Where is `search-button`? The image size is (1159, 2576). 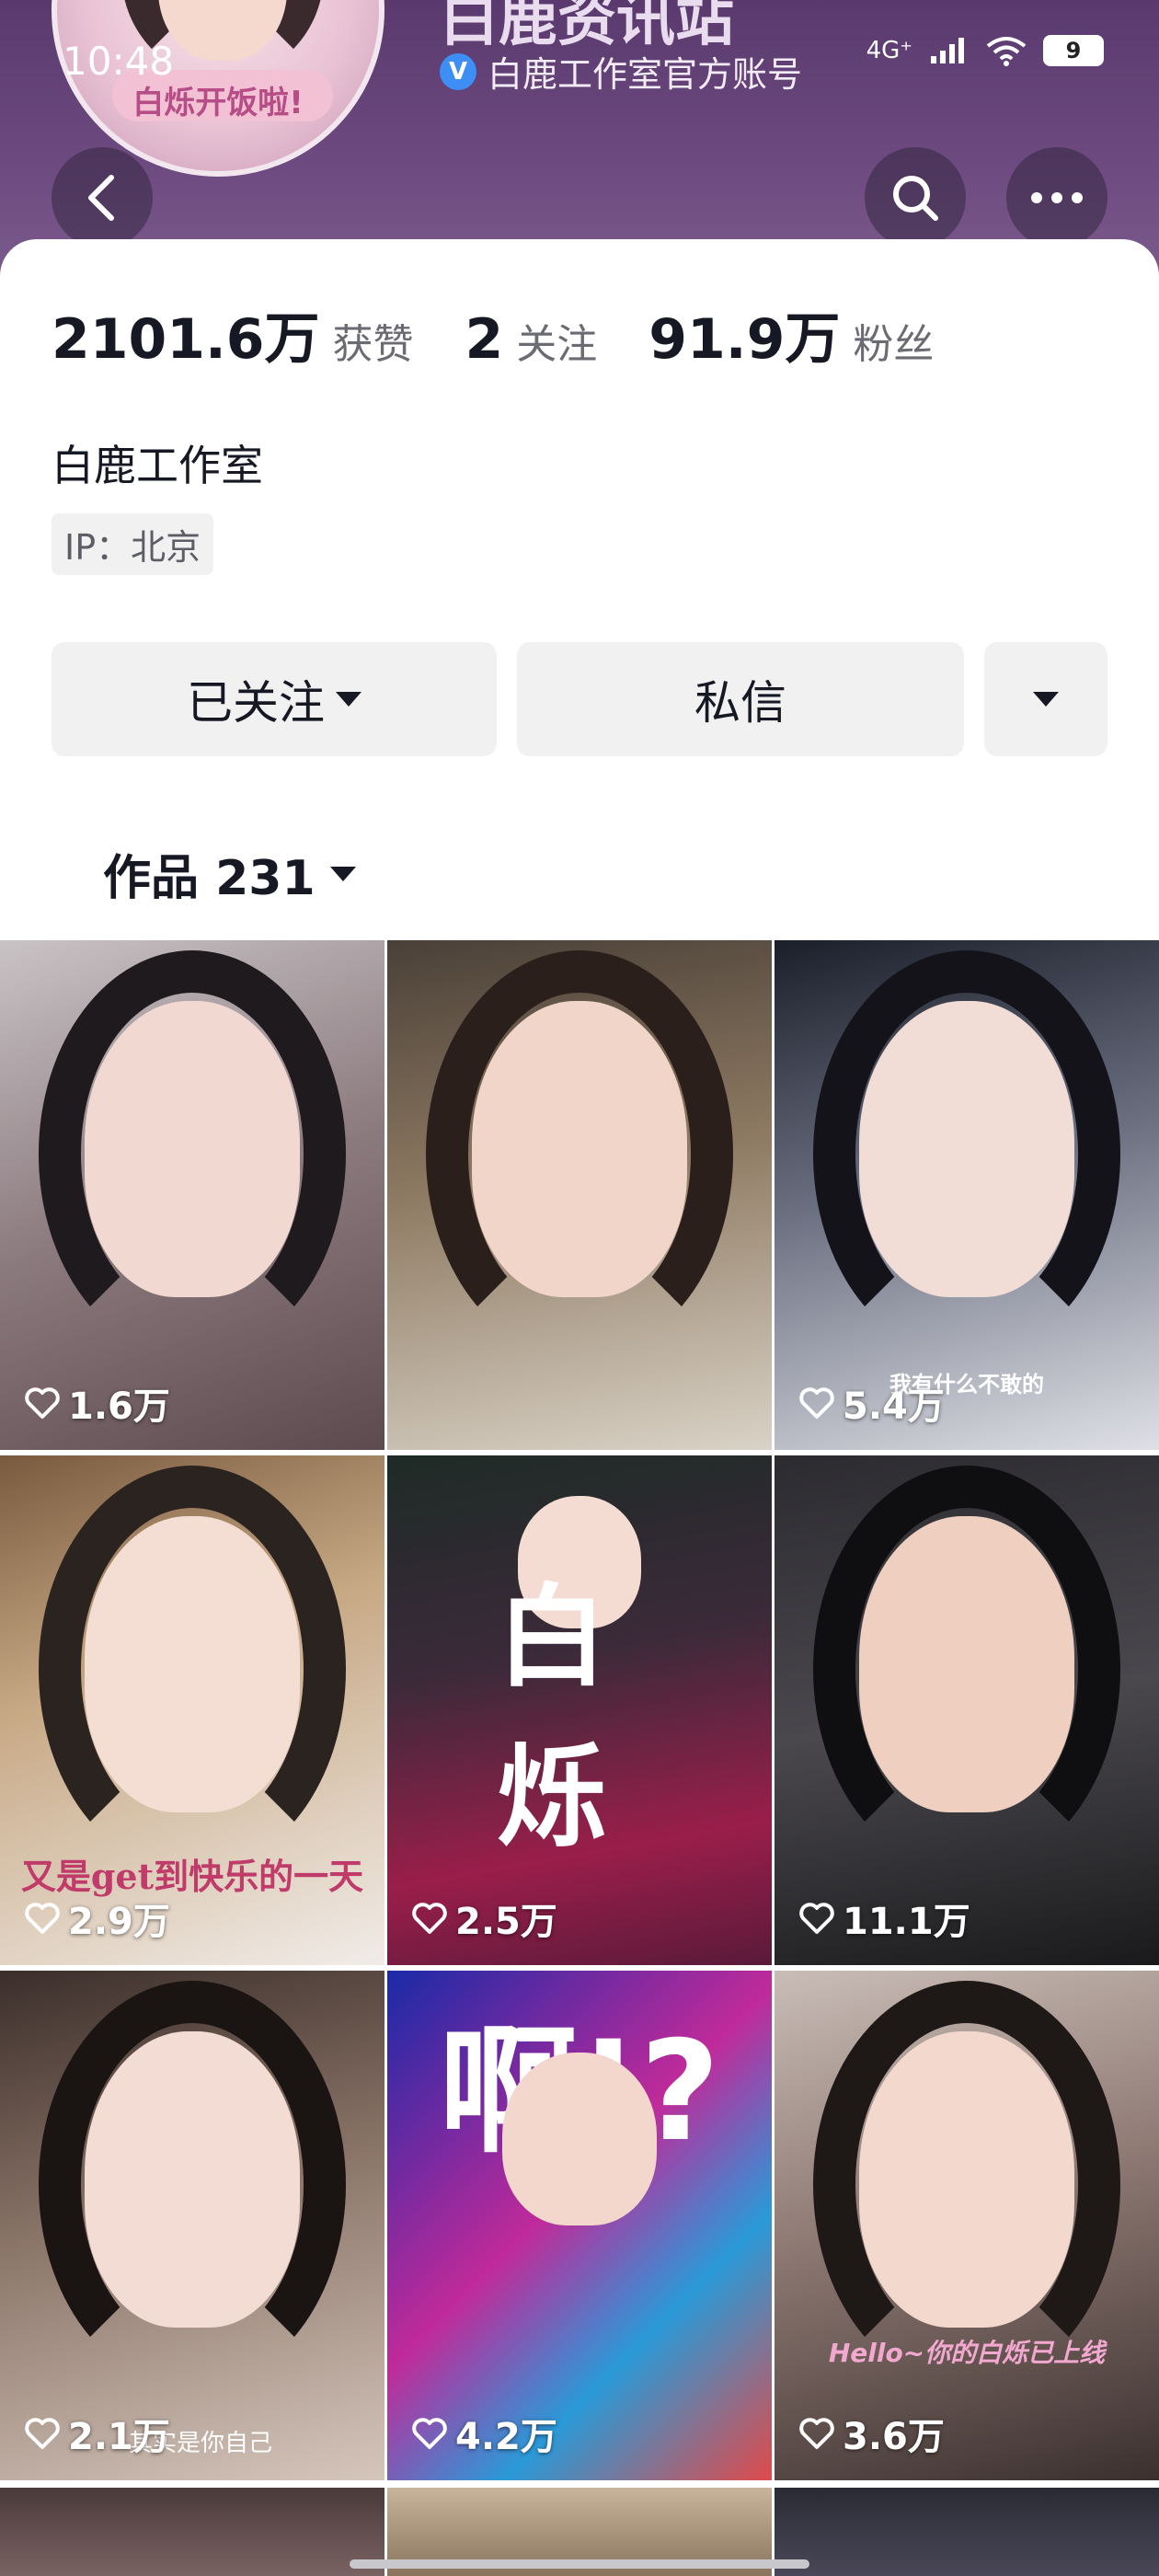 search-button is located at coordinates (915, 197).